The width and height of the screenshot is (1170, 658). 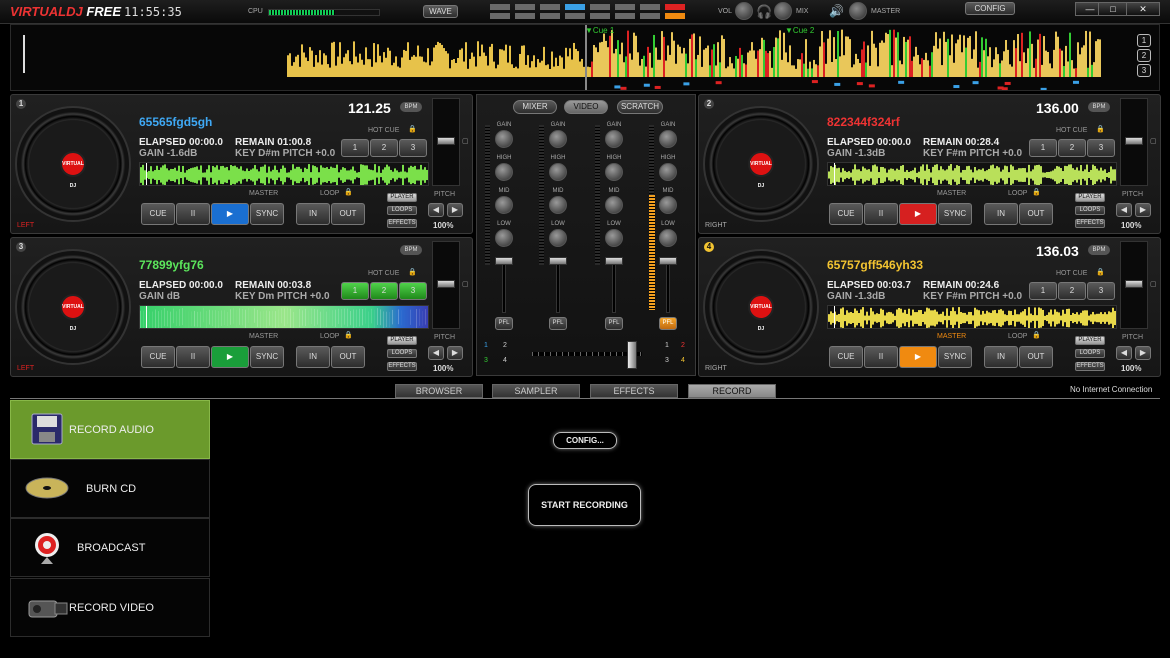 I want to click on waveform-overview: ▼Cue 1 ▼Cue 2 1 2 3, so click(x=585, y=57).